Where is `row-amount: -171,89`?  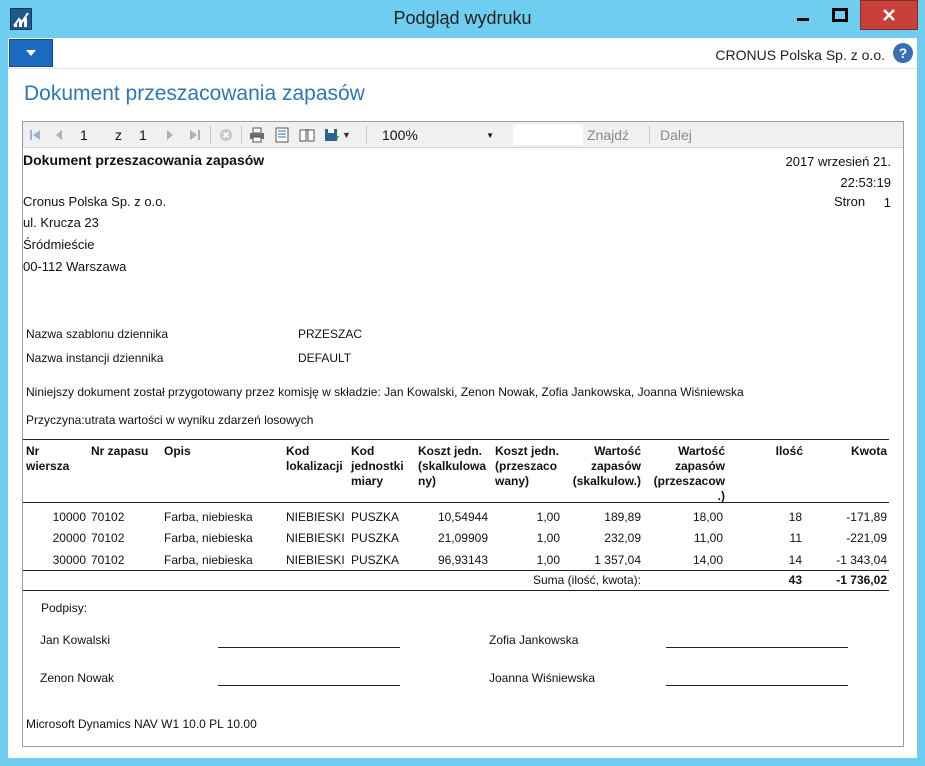
row-amount: -171,89 is located at coordinates (866, 517).